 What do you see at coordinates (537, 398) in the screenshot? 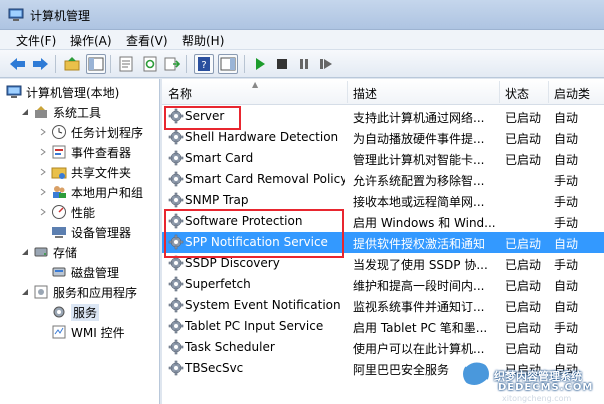
I see `watermark-brand: xitongcheng.com` at bounding box center [537, 398].